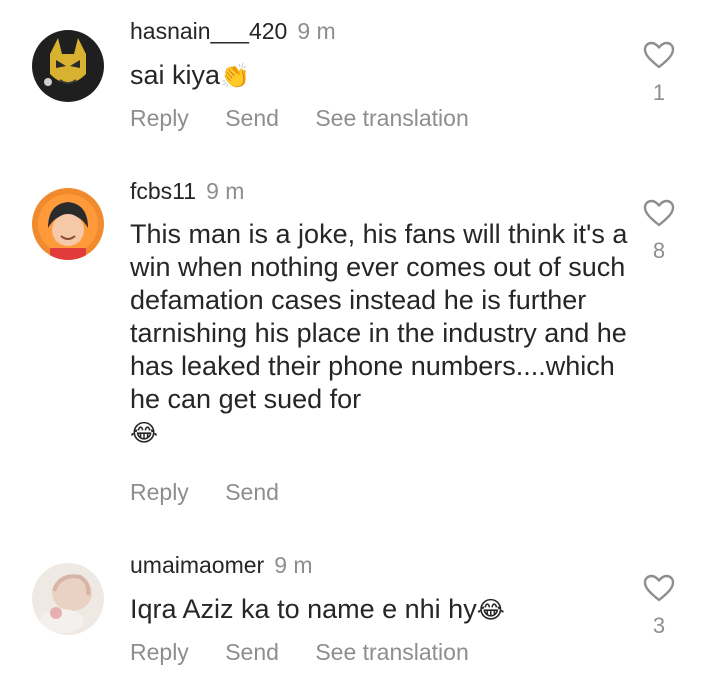  I want to click on comment-text: Iqra Aziz ka to name e nhi hy😂, so click(380, 610).